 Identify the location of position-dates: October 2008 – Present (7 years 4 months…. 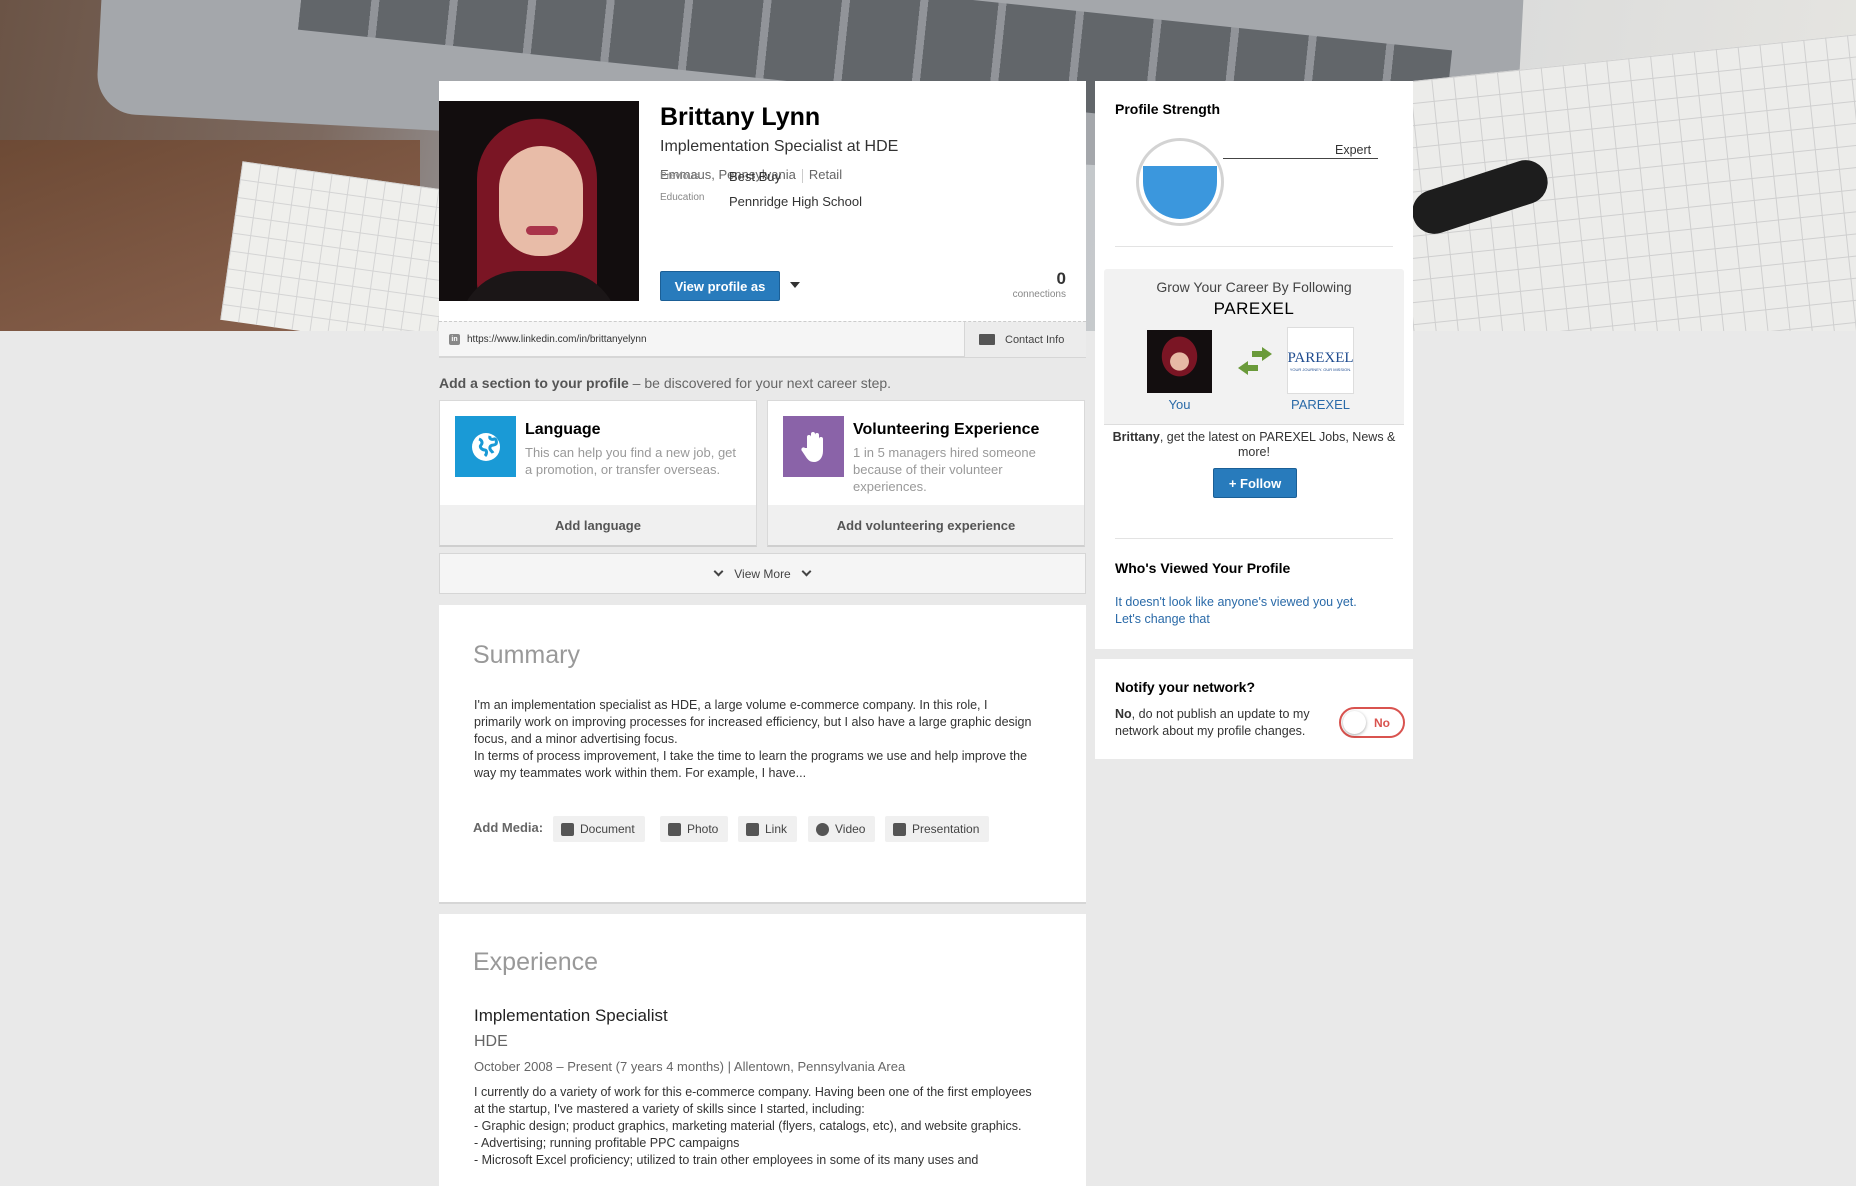
(690, 1066).